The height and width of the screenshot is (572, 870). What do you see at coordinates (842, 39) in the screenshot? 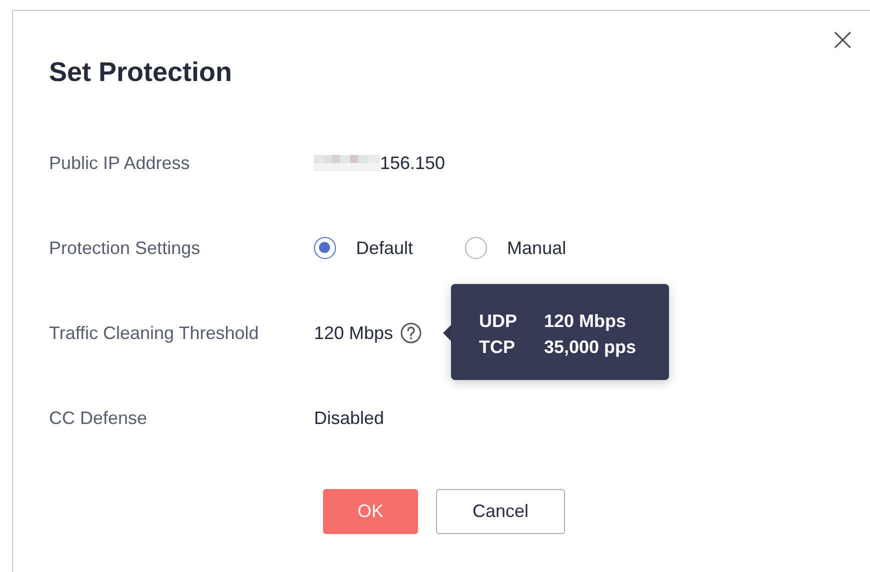
I see `close-button: ×` at bounding box center [842, 39].